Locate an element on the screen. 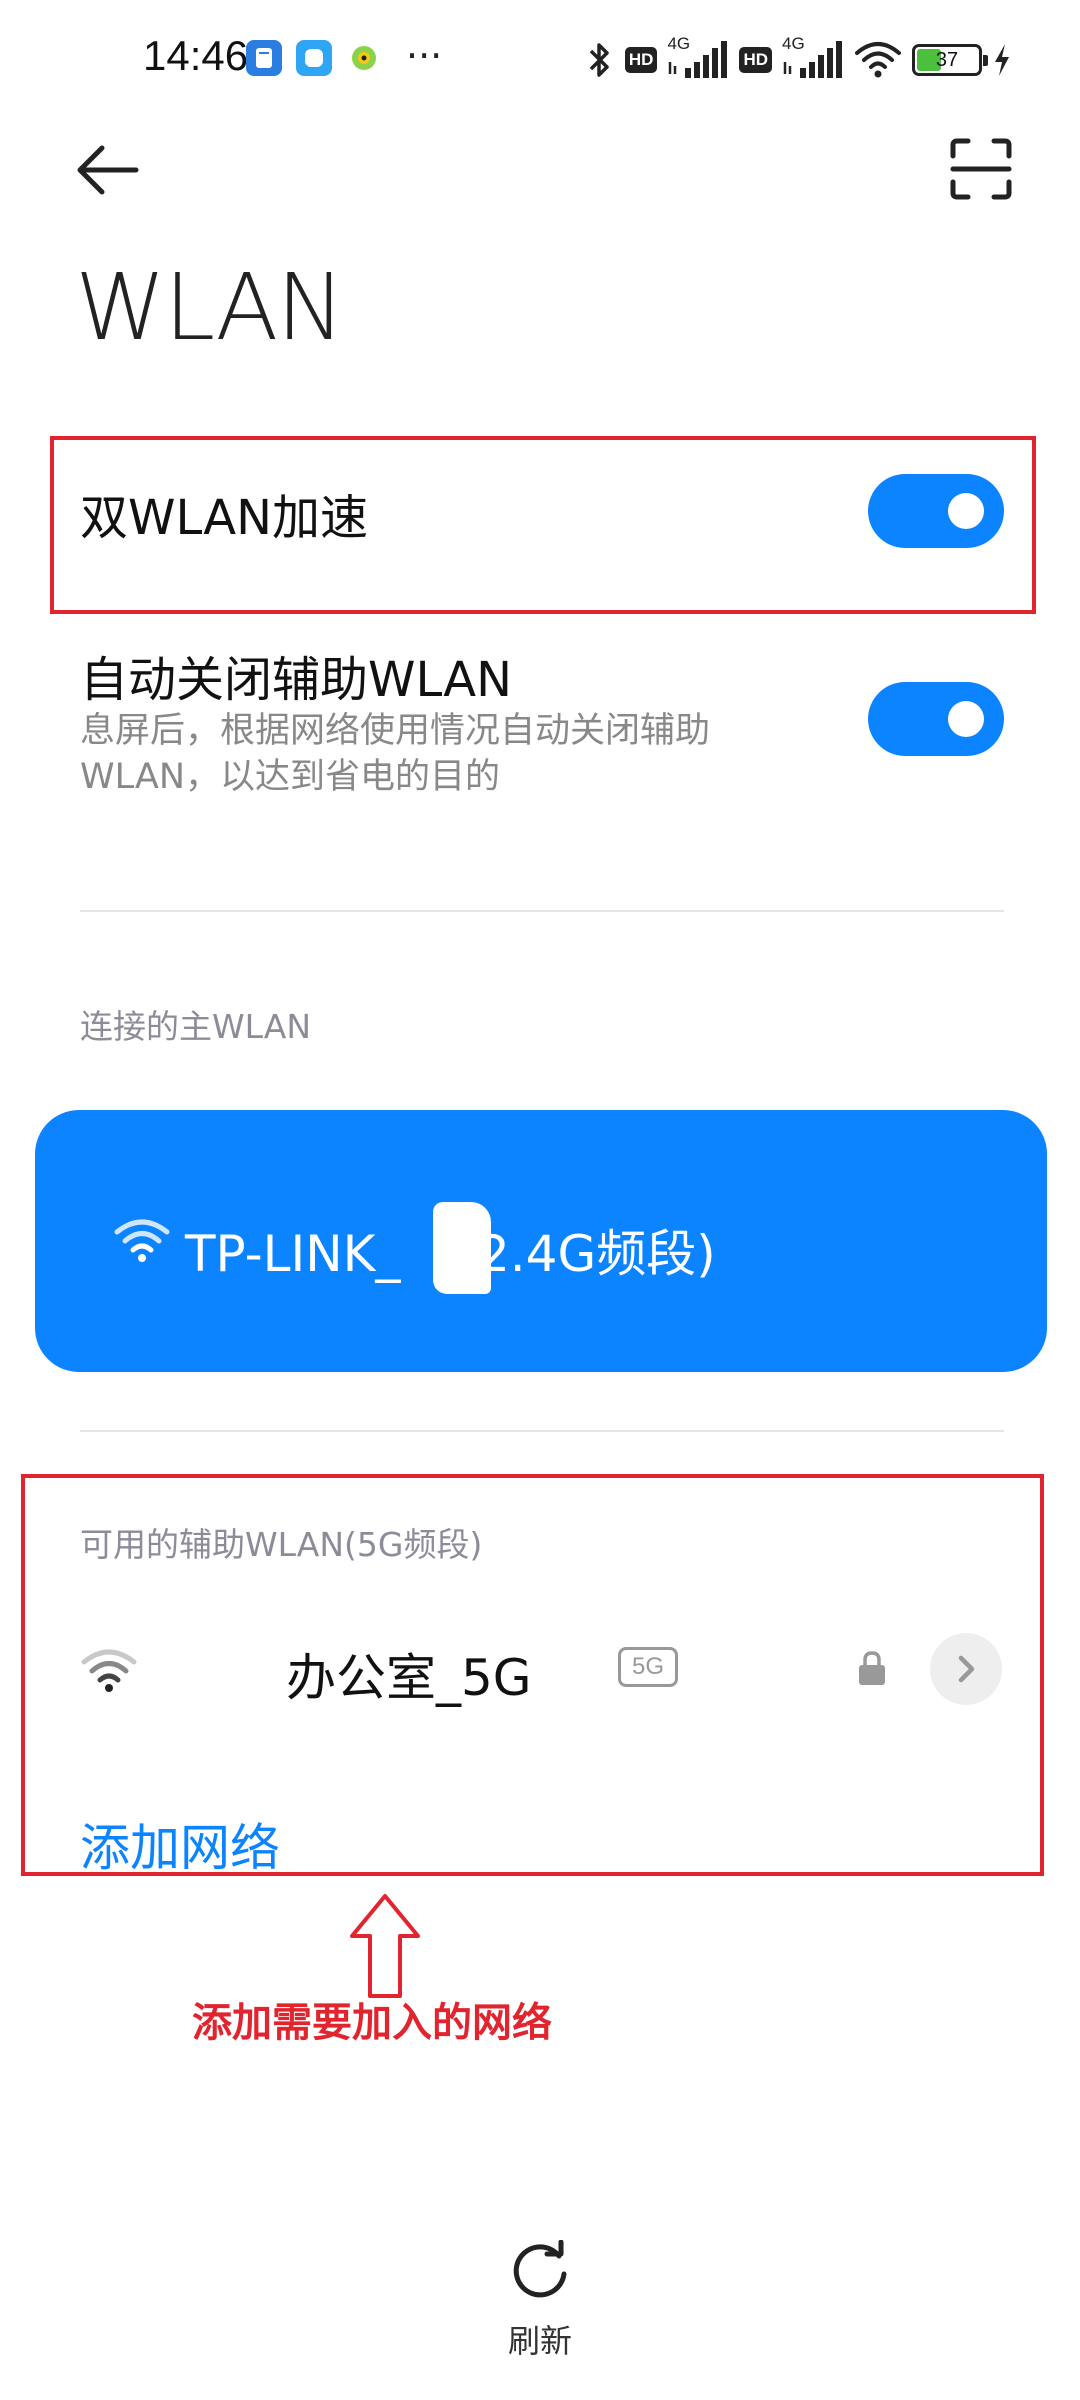 Image resolution: width=1080 pixels, height=2400 pixels. annotation-arrow-icon is located at coordinates (385, 1946).